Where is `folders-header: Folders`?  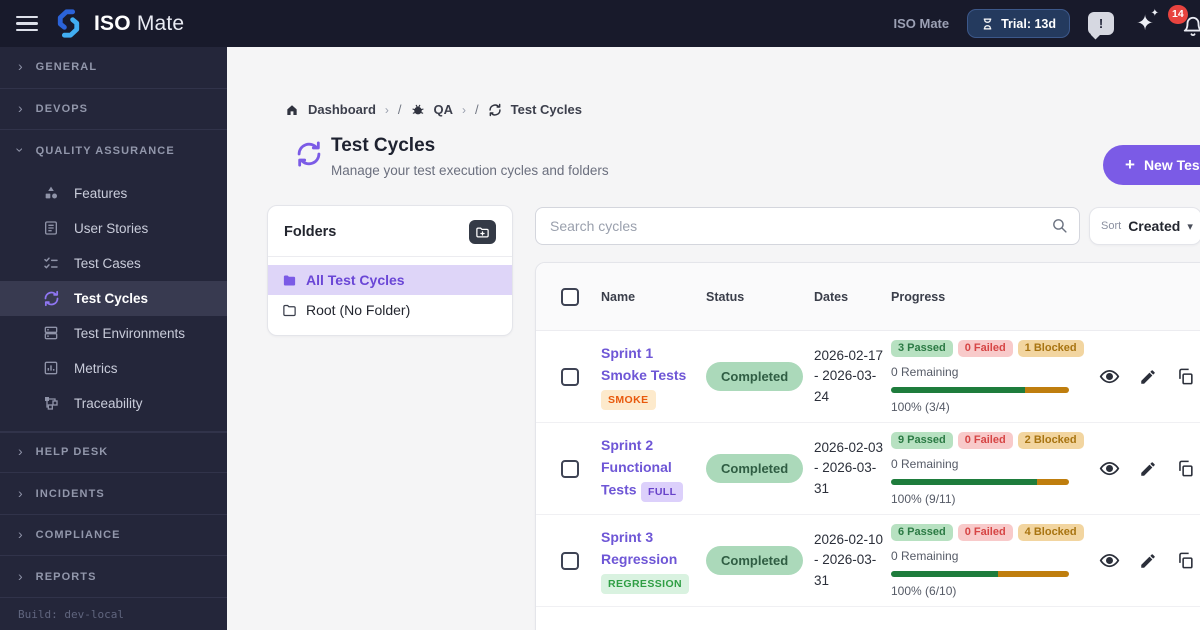
folders-header: Folders is located at coordinates (310, 232).